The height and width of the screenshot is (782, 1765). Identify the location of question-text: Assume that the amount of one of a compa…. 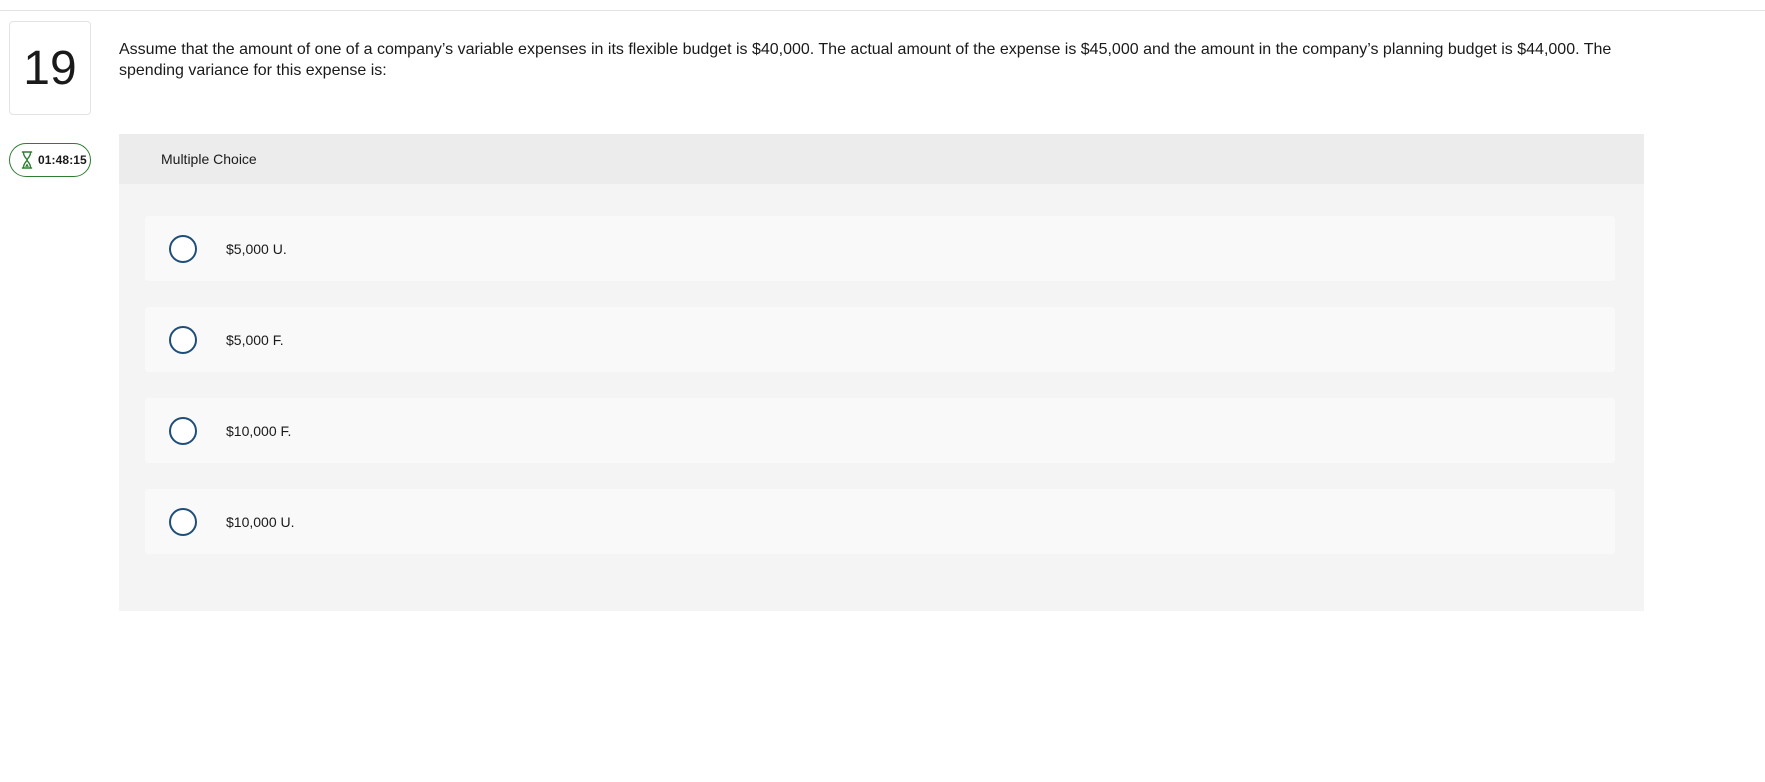
(865, 60).